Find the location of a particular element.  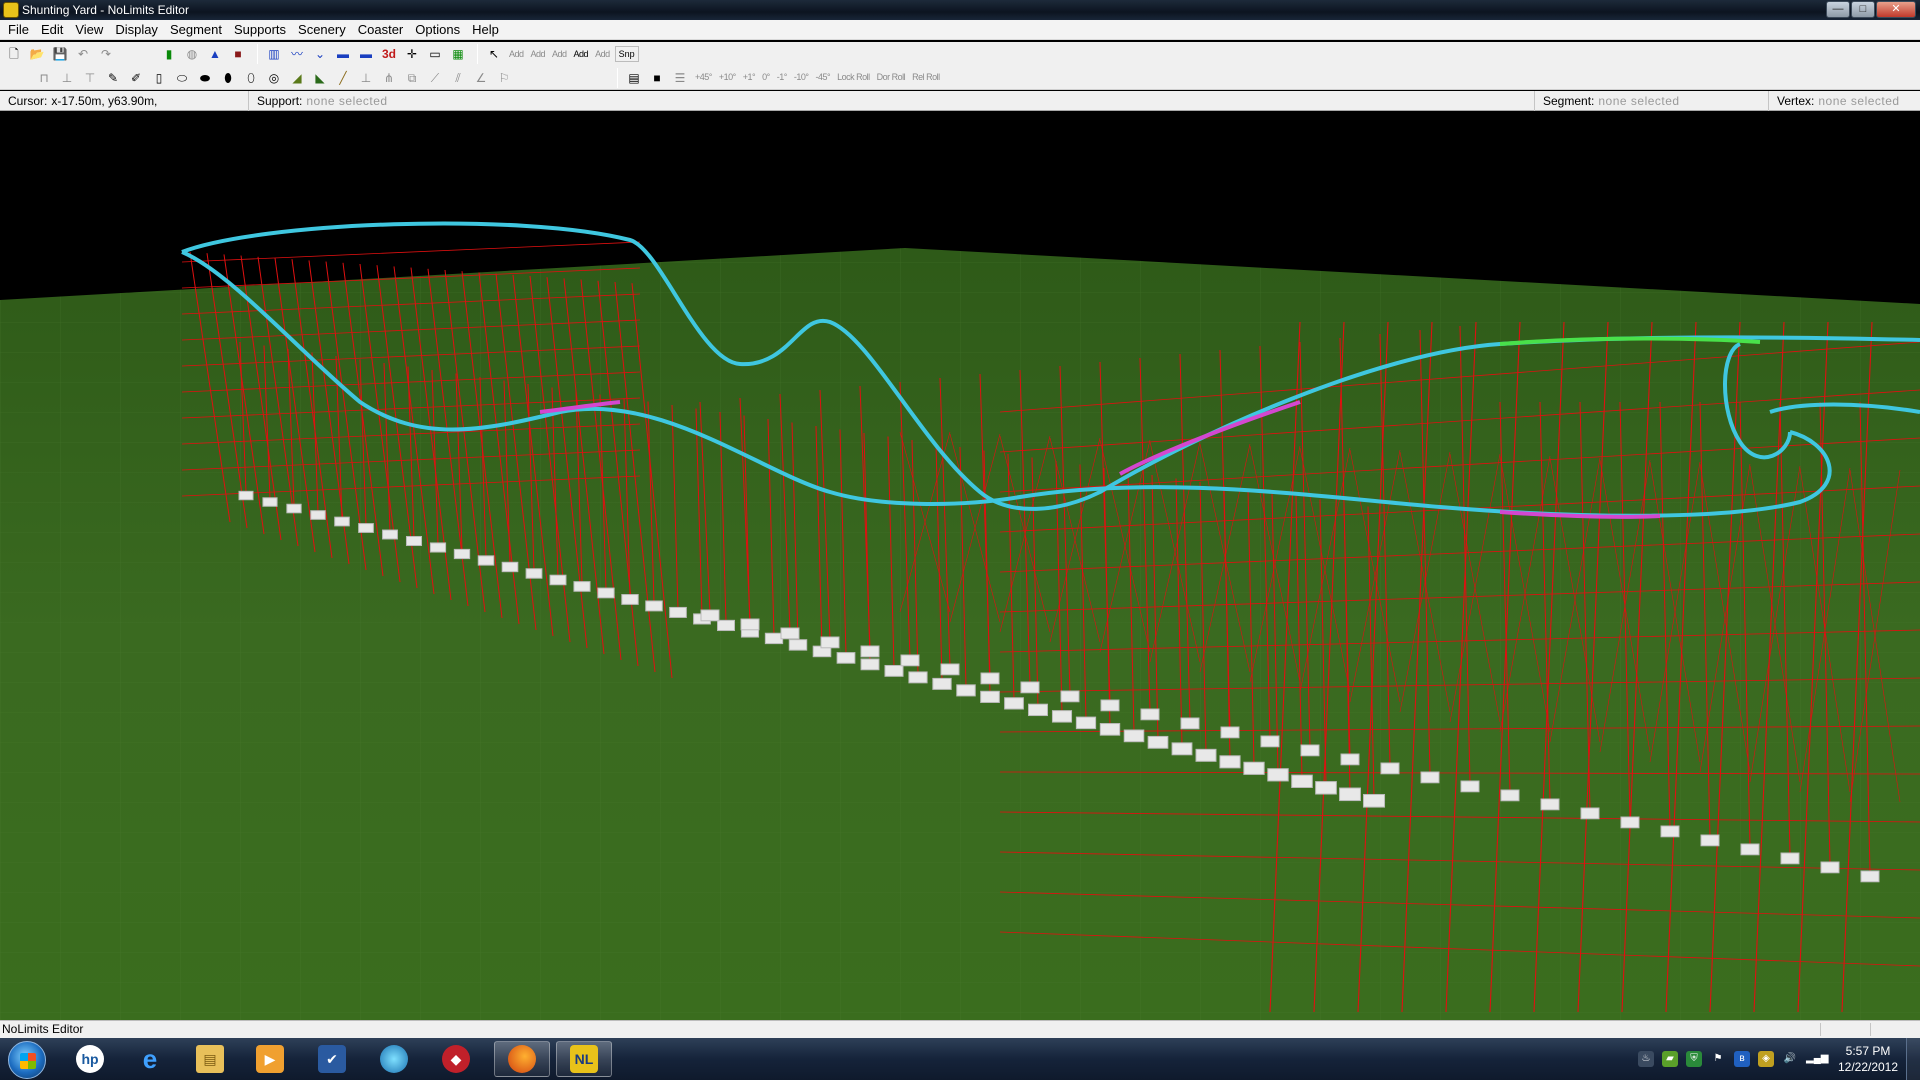

menu-segment: Segment is located at coordinates (196, 30).